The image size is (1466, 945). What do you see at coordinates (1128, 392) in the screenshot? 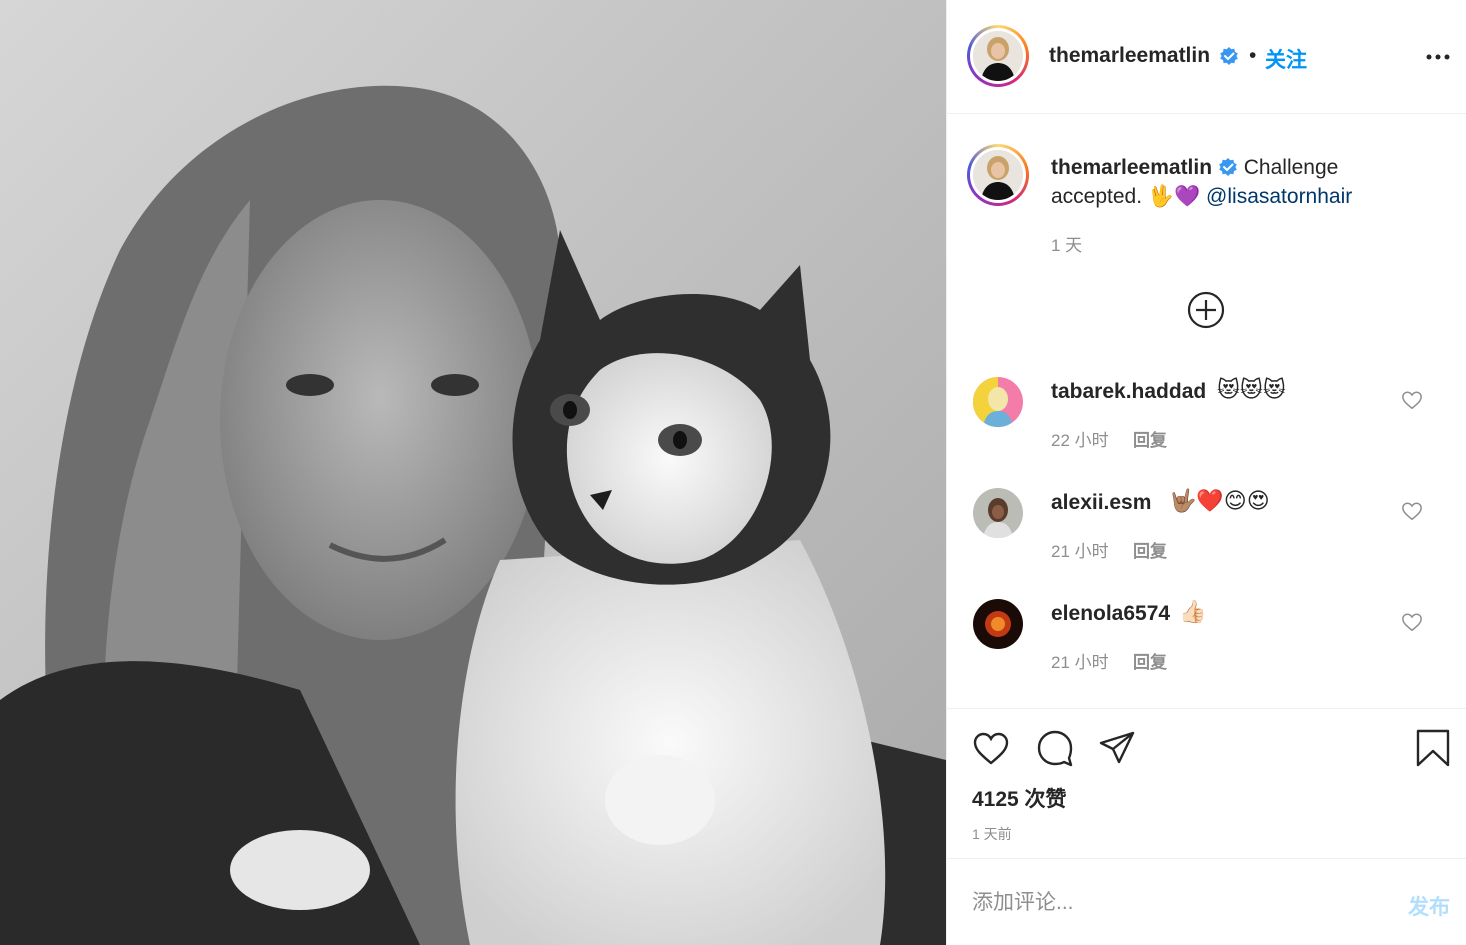
I see `commenter-username: tabarek.haddad` at bounding box center [1128, 392].